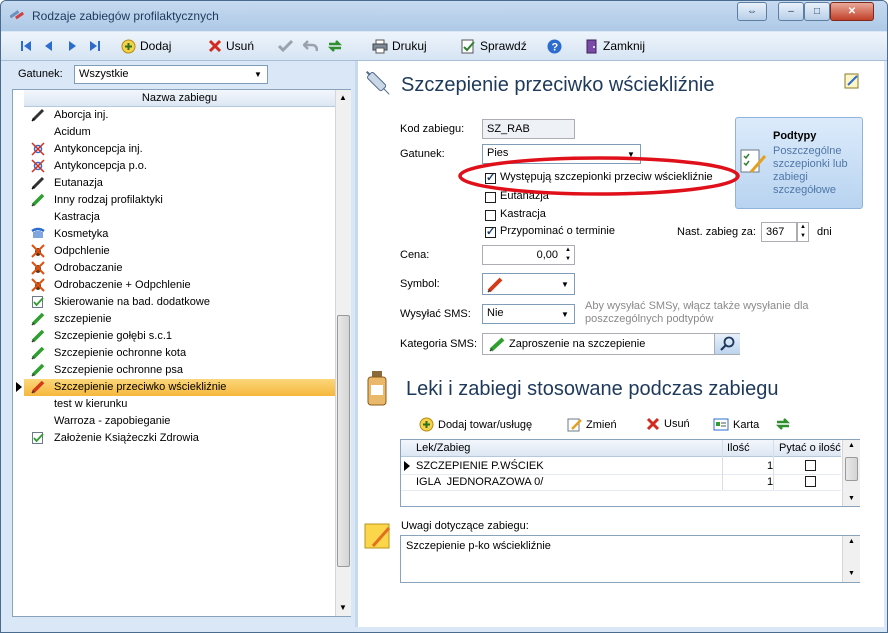 This screenshot has width=888, height=633. Describe the element at coordinates (179, 285) in the screenshot. I see `list-item: Odrobaczenie + Odpchlenie` at that location.